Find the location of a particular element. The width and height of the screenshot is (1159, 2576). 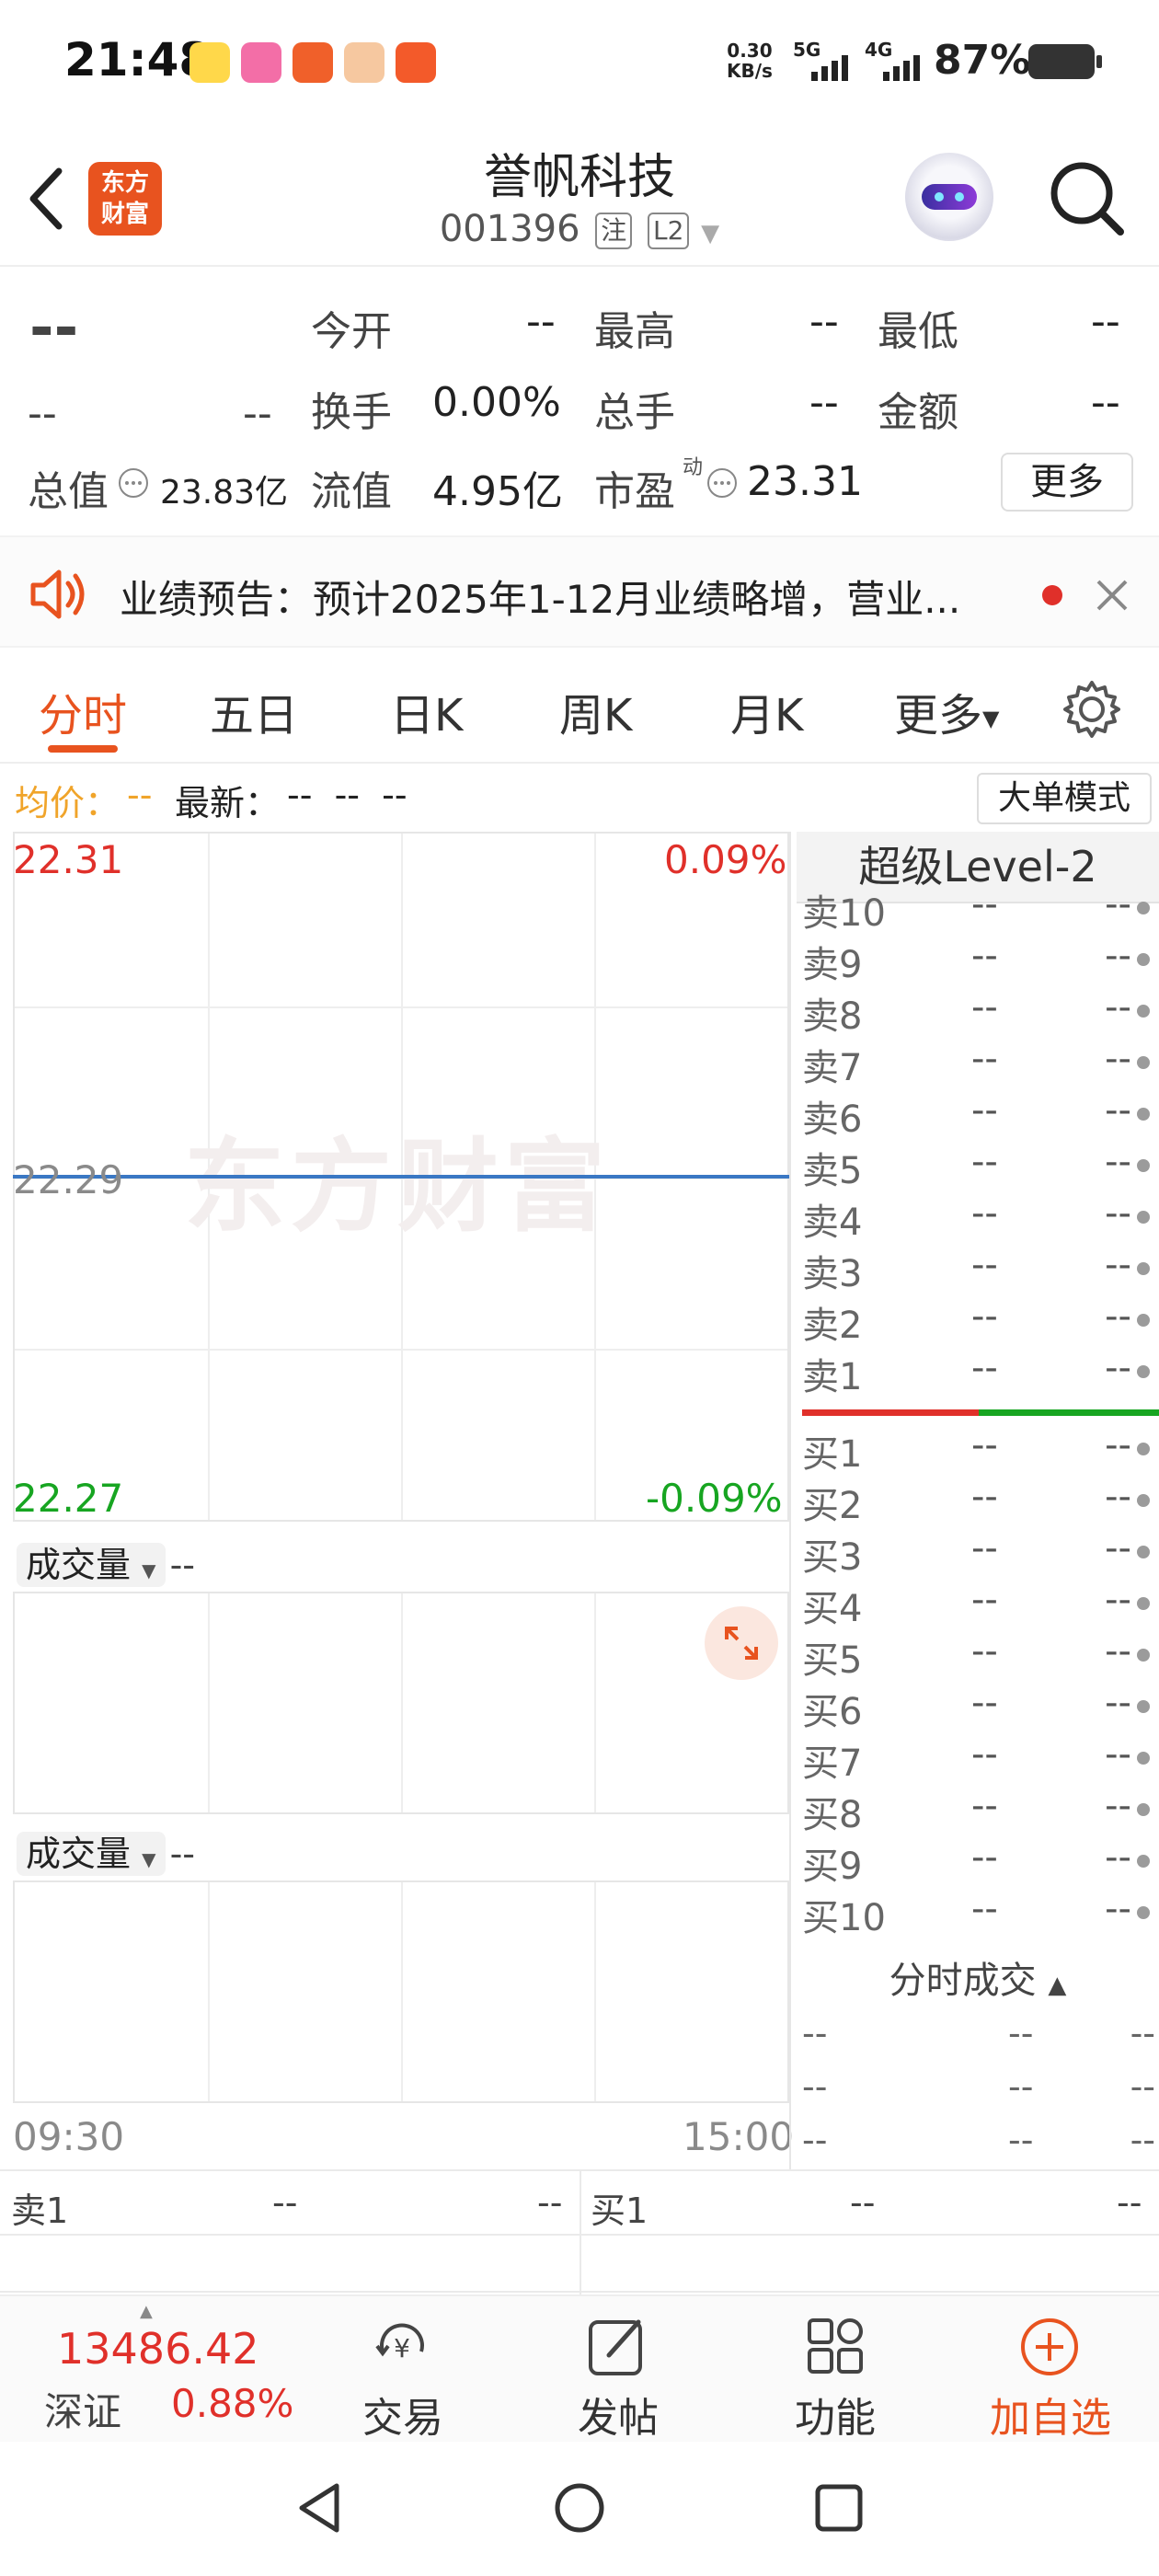

buy-order-row: 买6 -- -- is located at coordinates (980, 1707).